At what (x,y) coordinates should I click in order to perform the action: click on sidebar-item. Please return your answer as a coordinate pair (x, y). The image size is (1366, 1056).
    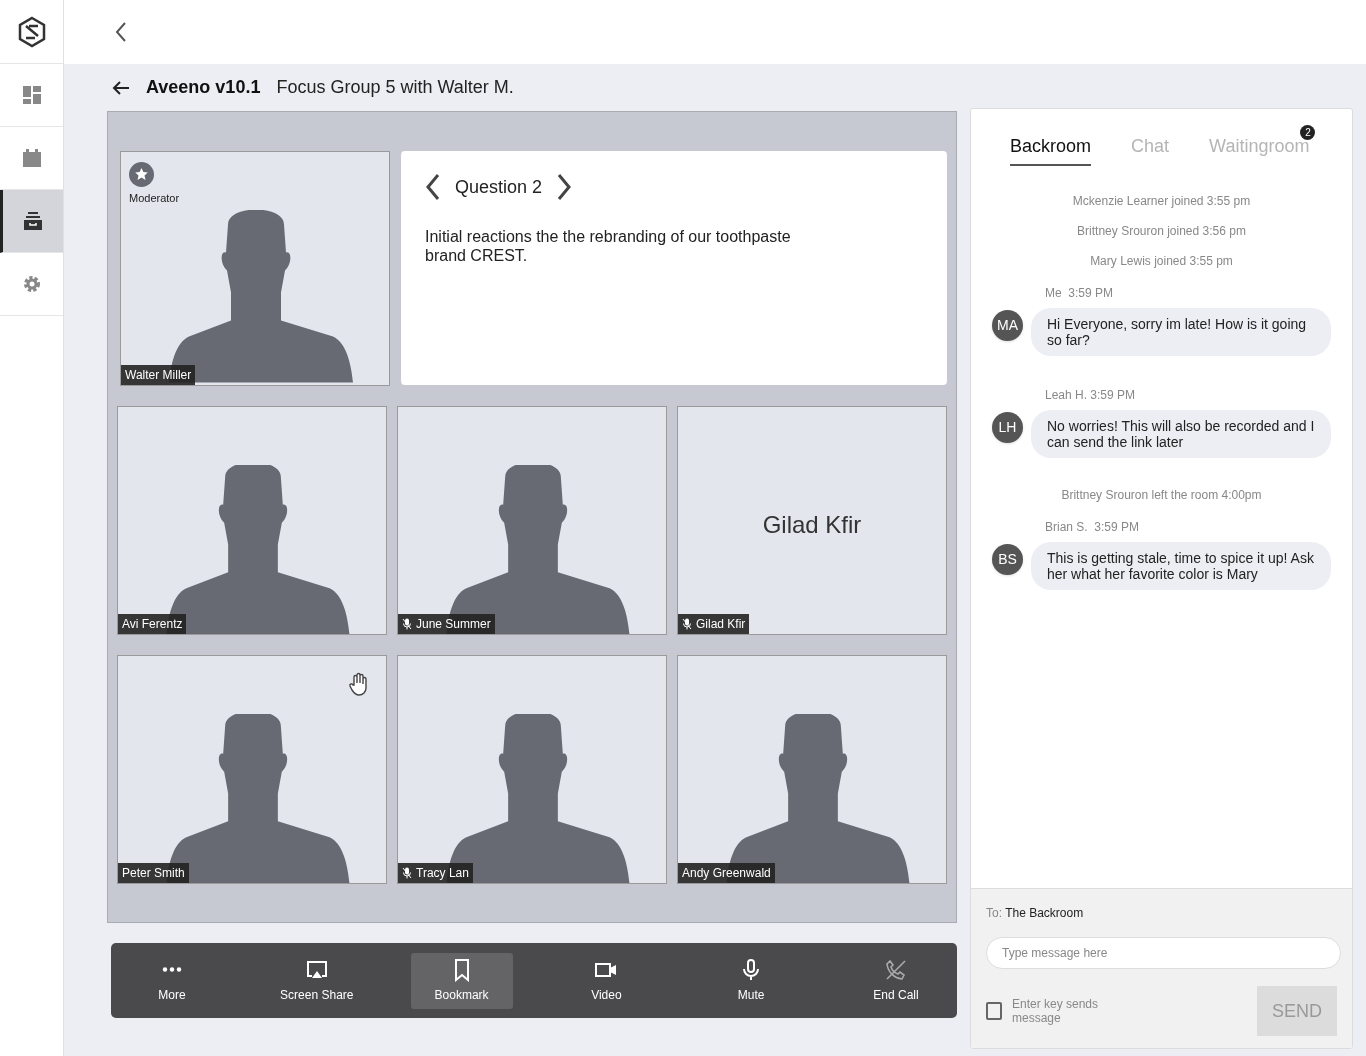
    Looking at the image, I should click on (31, 221).